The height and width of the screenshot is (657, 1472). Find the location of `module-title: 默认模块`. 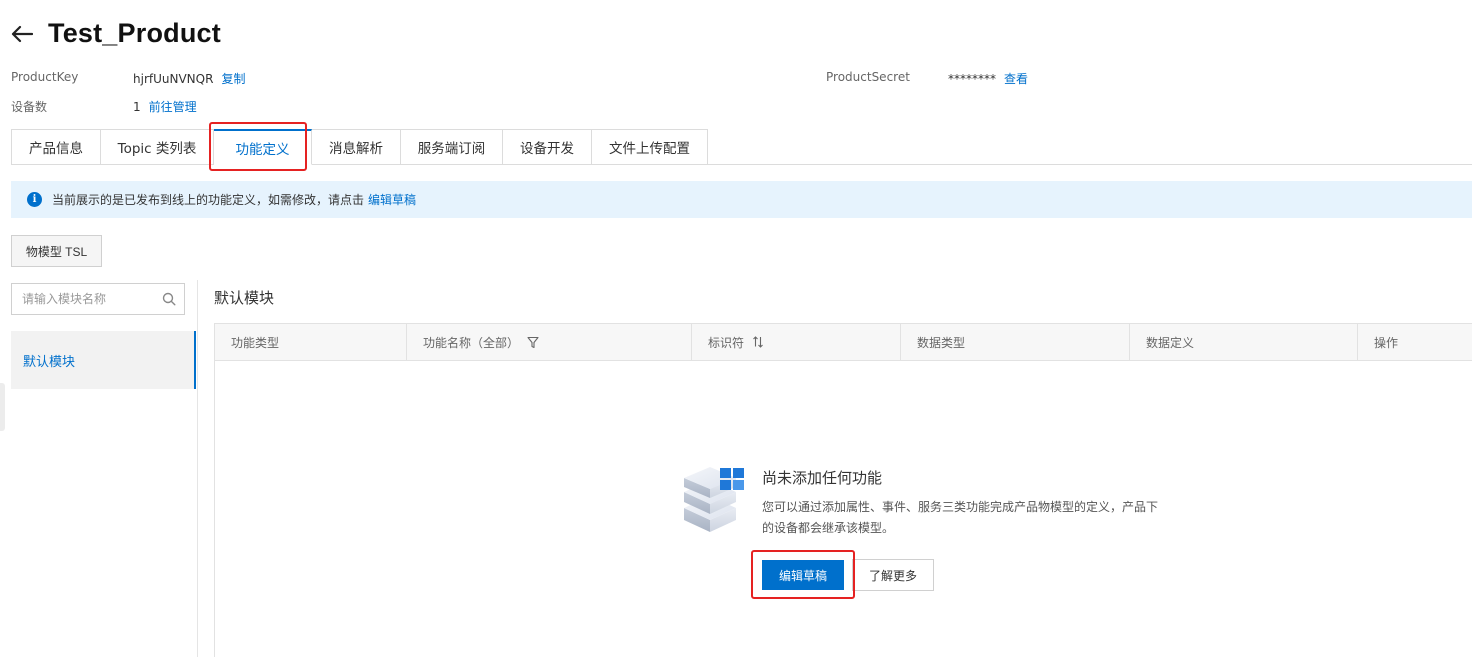

module-title: 默认模块 is located at coordinates (244, 298).